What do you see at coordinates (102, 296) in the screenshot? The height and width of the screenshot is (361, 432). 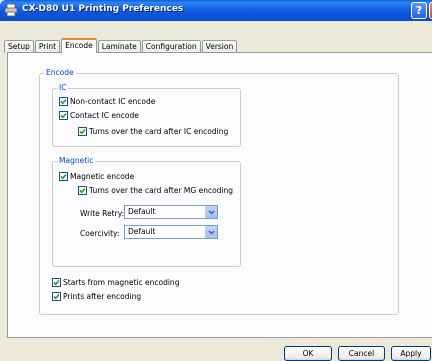 I see `prints-after-label: Prints after encoding` at bounding box center [102, 296].